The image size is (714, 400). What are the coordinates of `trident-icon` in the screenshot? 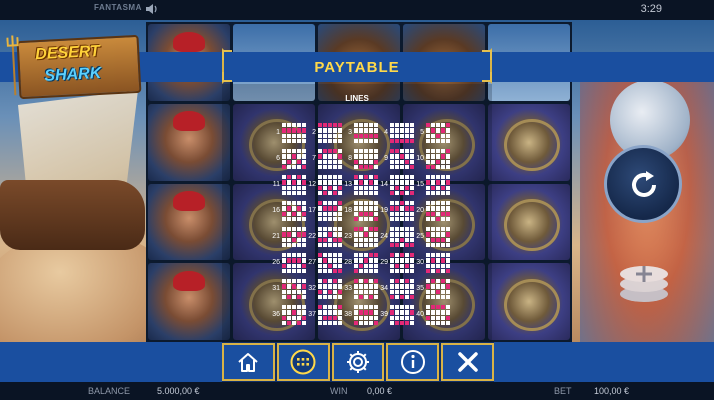 It's located at (12, 65).